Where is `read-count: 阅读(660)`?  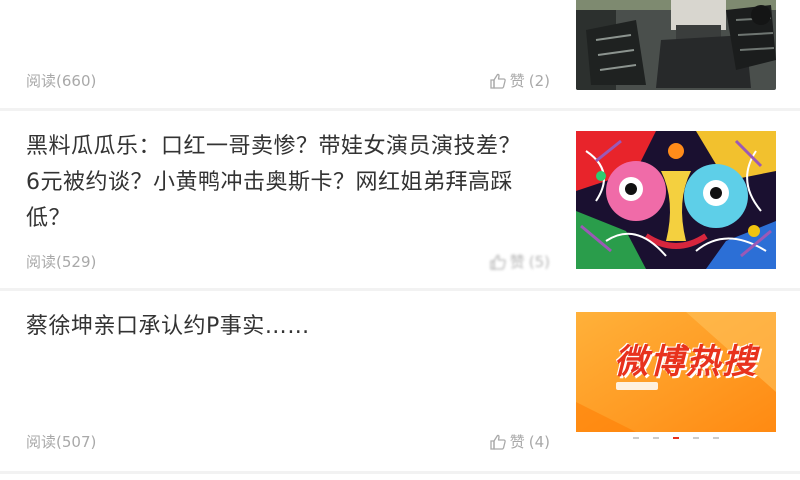 read-count: 阅读(660) is located at coordinates (61, 80).